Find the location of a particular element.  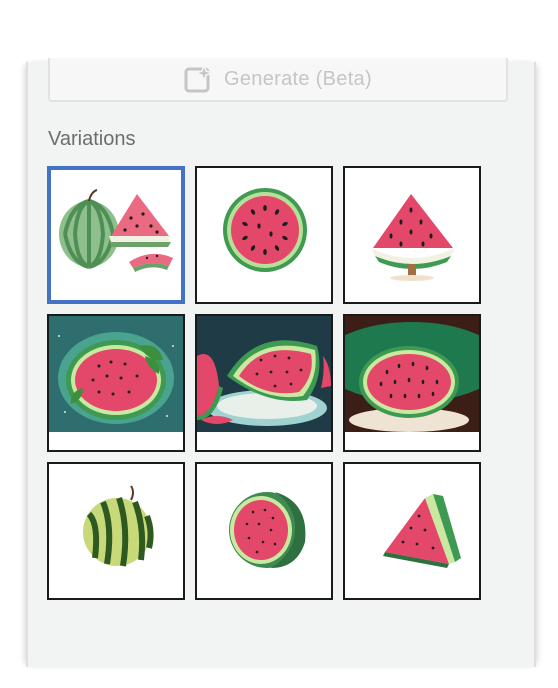

variations-heading: Variations is located at coordinates (92, 139).